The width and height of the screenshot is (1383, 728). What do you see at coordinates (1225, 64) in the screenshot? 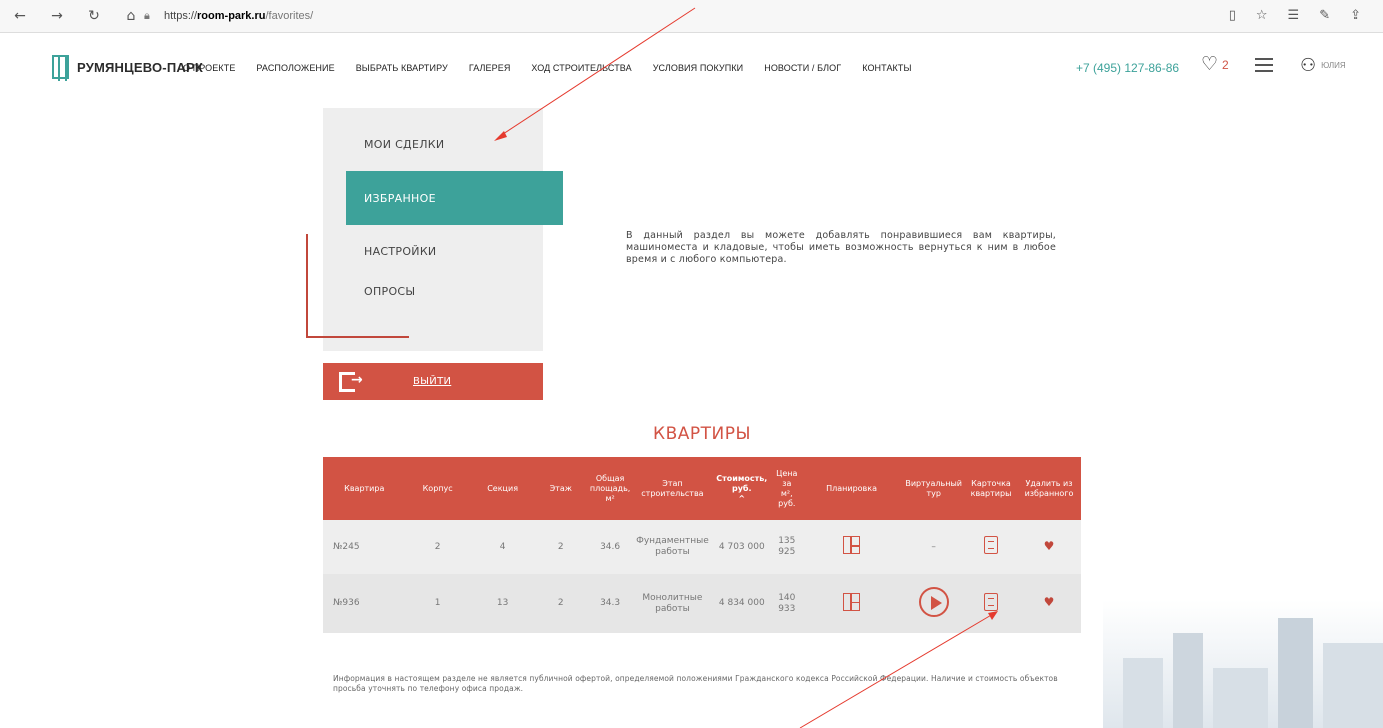
I see `favorites-count: 2` at bounding box center [1225, 64].